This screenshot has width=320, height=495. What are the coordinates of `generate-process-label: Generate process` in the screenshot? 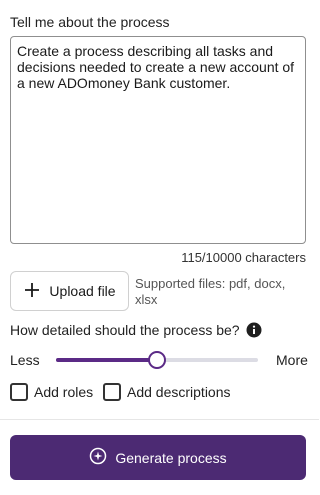 It's located at (171, 457).